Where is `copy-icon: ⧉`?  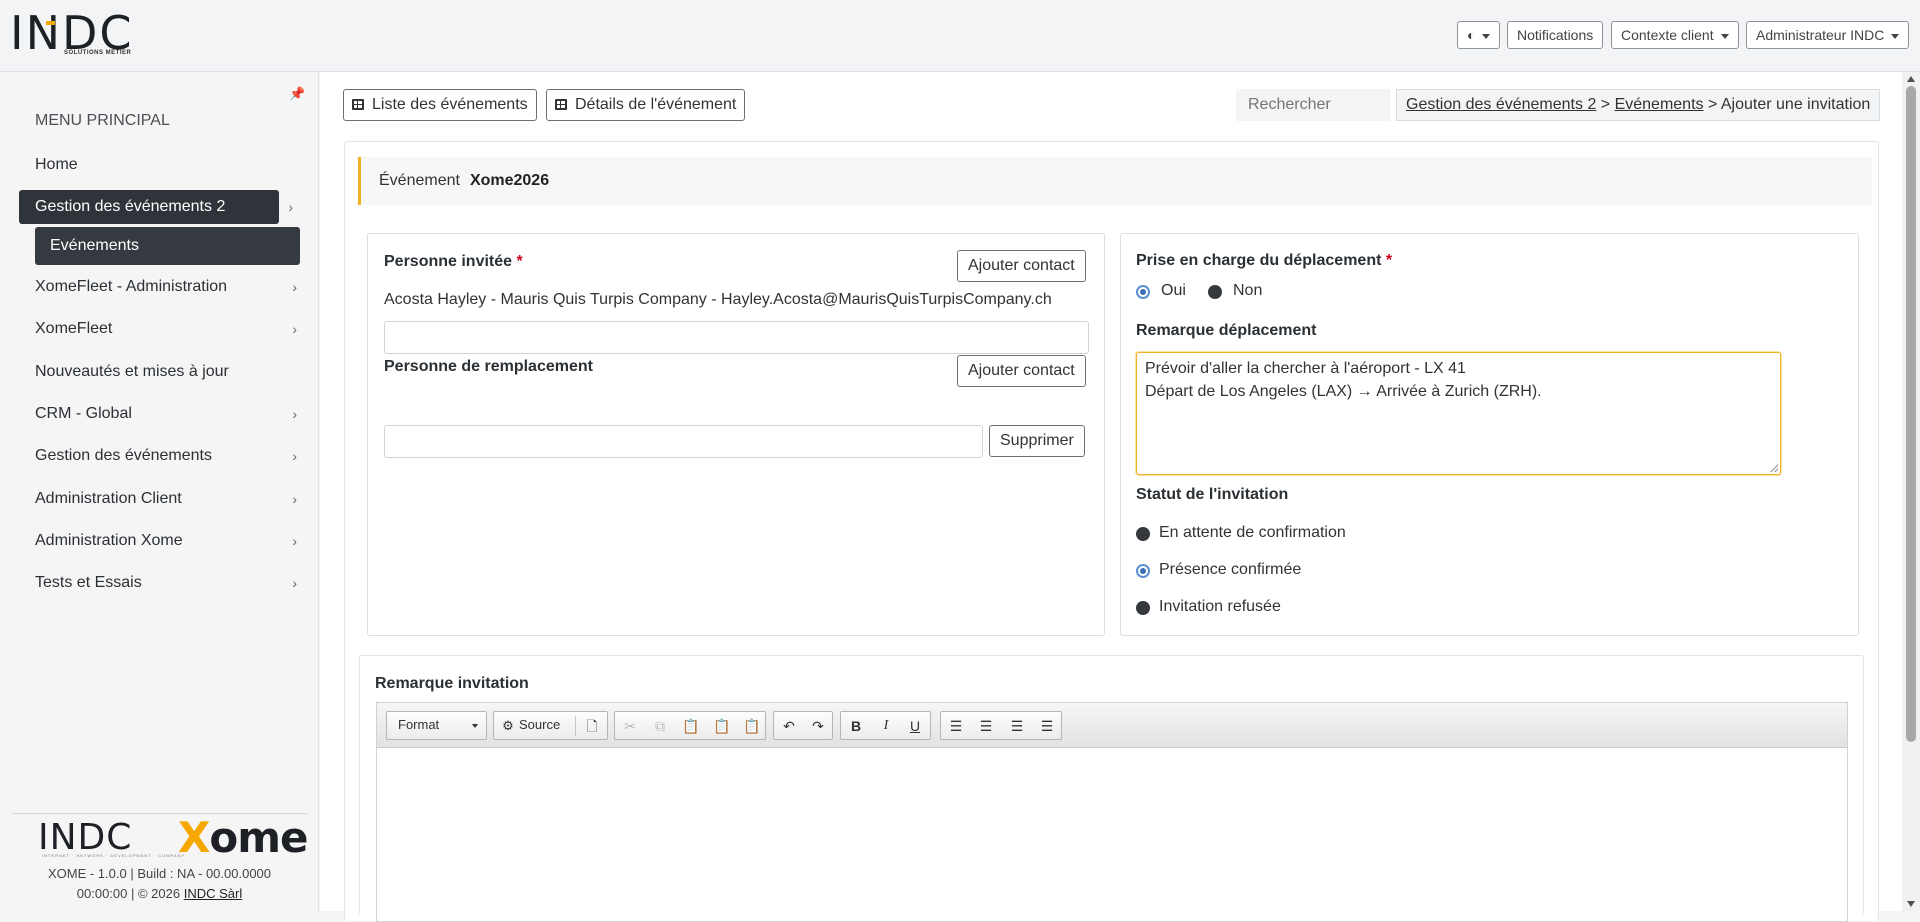 copy-icon: ⧉ is located at coordinates (660, 726).